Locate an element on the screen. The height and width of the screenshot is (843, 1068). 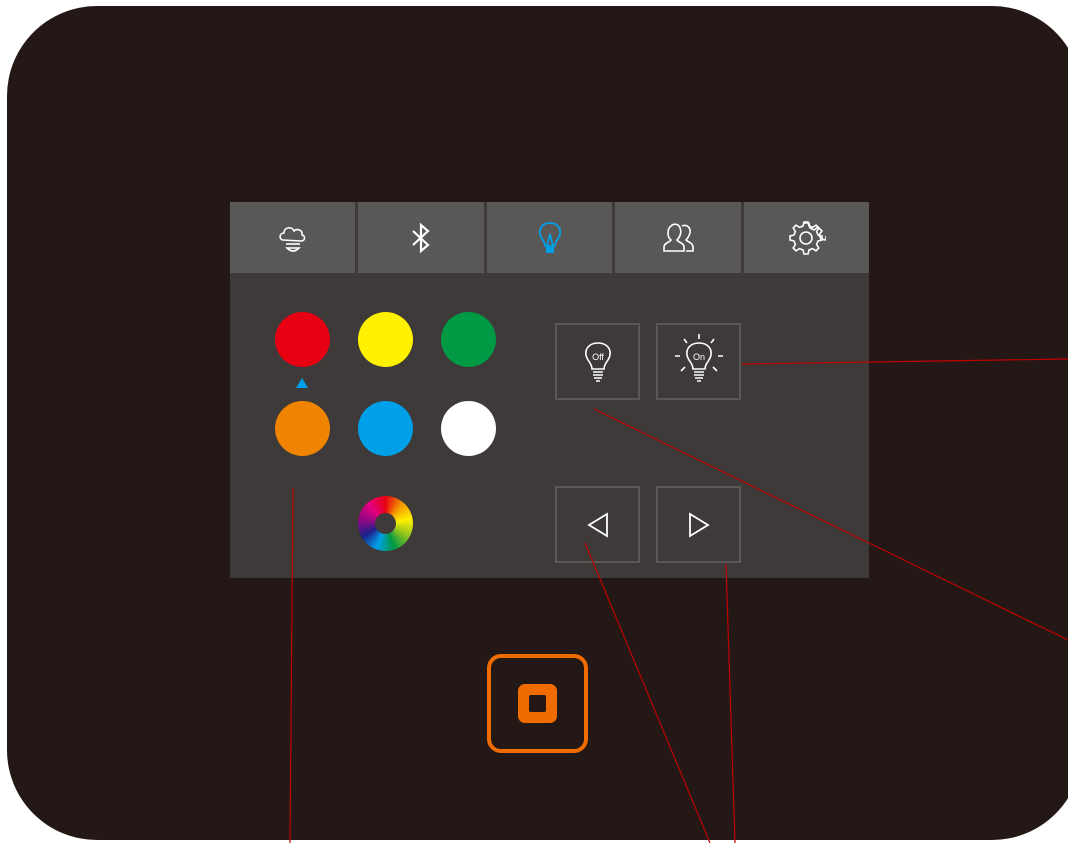
callout-line-off is located at coordinates (830, 524).